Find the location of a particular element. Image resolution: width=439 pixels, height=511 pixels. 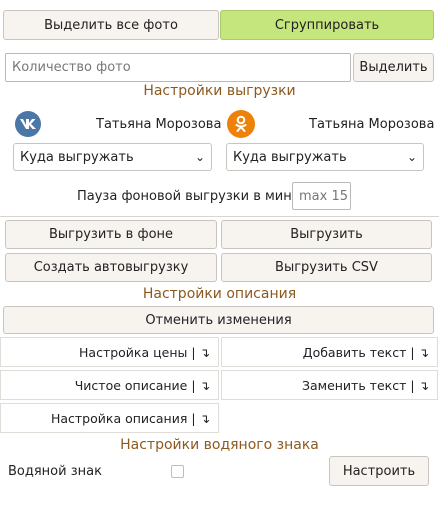

group-button: Сгруппировать is located at coordinates (327, 25).